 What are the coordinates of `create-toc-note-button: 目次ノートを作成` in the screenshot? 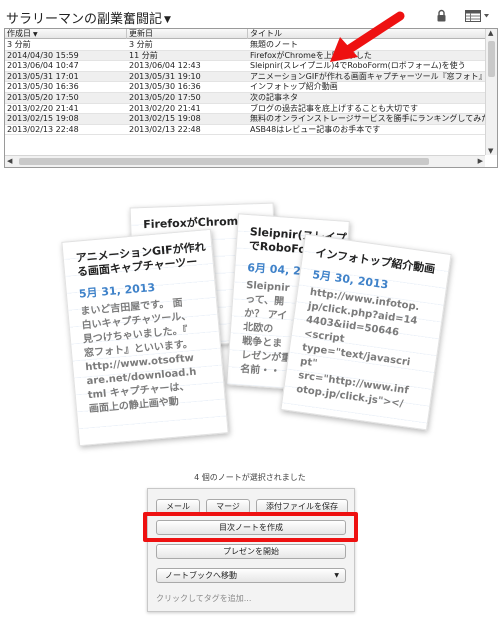 It's located at (251, 527).